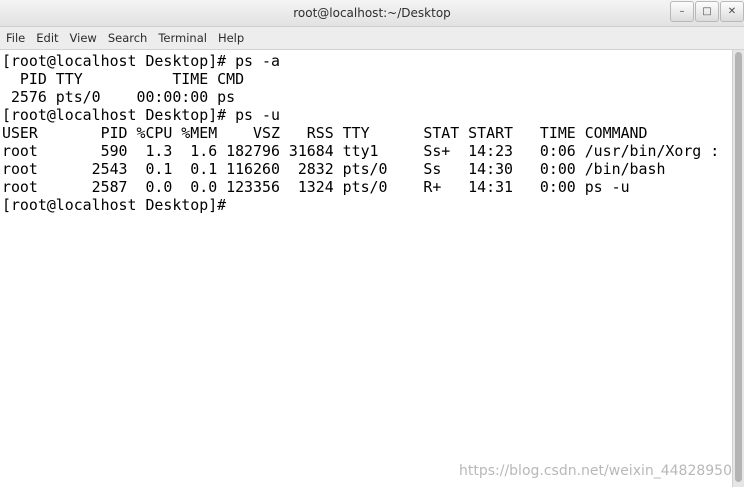 The image size is (744, 487). Describe the element at coordinates (372, 38) in the screenshot. I see `menu-bar: File Edit View Search Terminal Help` at that location.